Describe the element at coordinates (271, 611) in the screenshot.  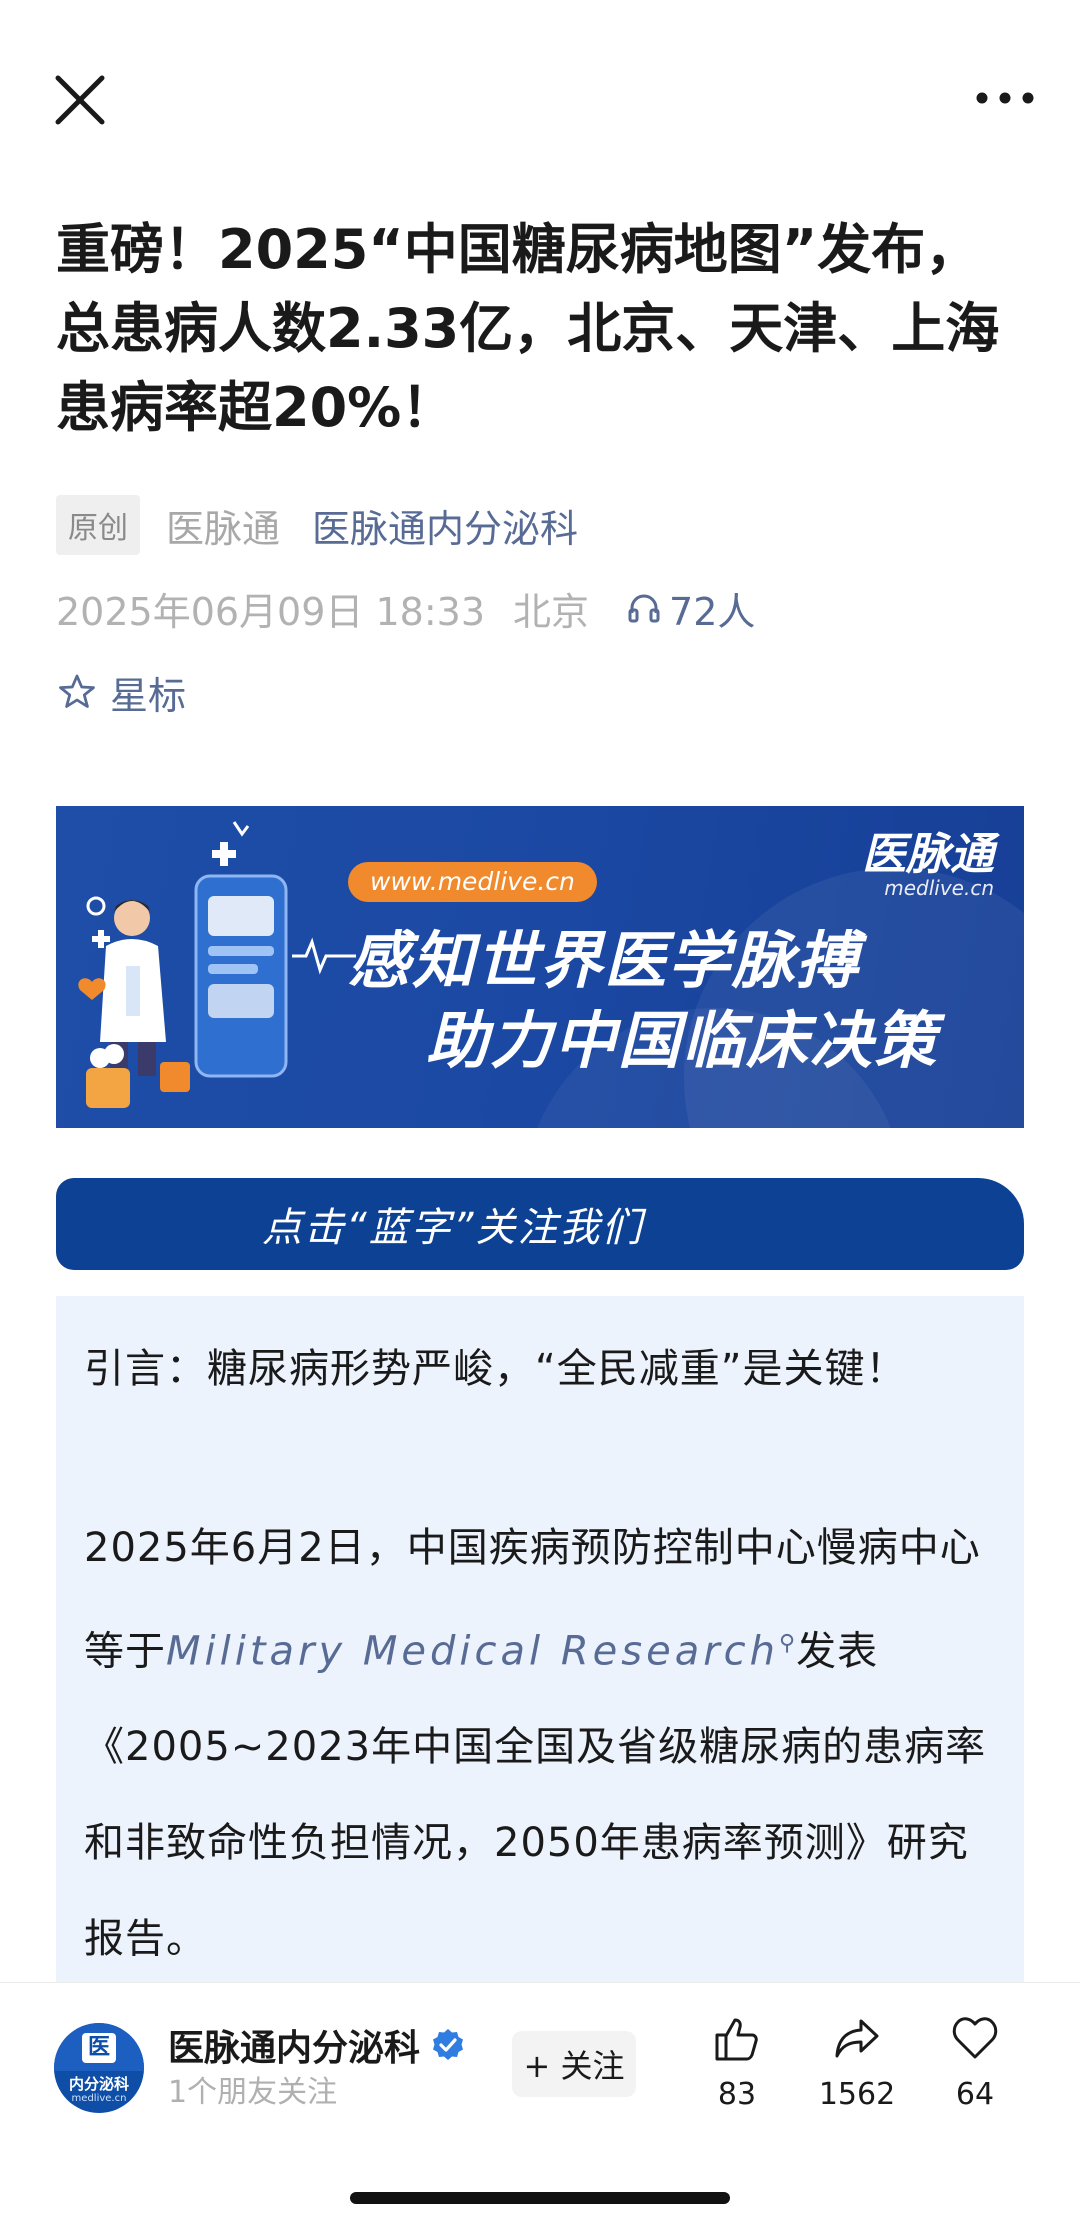
I see `publish-datetime: 2025年06月09日 18:33` at that location.